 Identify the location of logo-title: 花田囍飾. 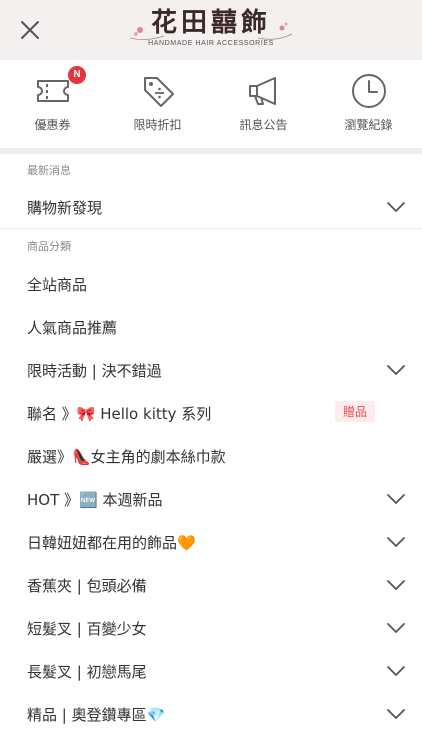
(210, 23).